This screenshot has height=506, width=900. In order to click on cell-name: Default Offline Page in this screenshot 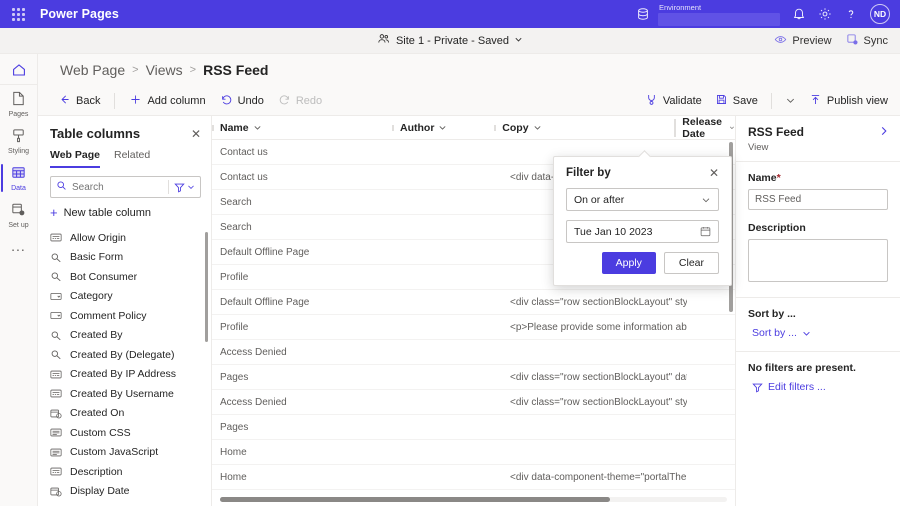, I will do `click(265, 252)`.